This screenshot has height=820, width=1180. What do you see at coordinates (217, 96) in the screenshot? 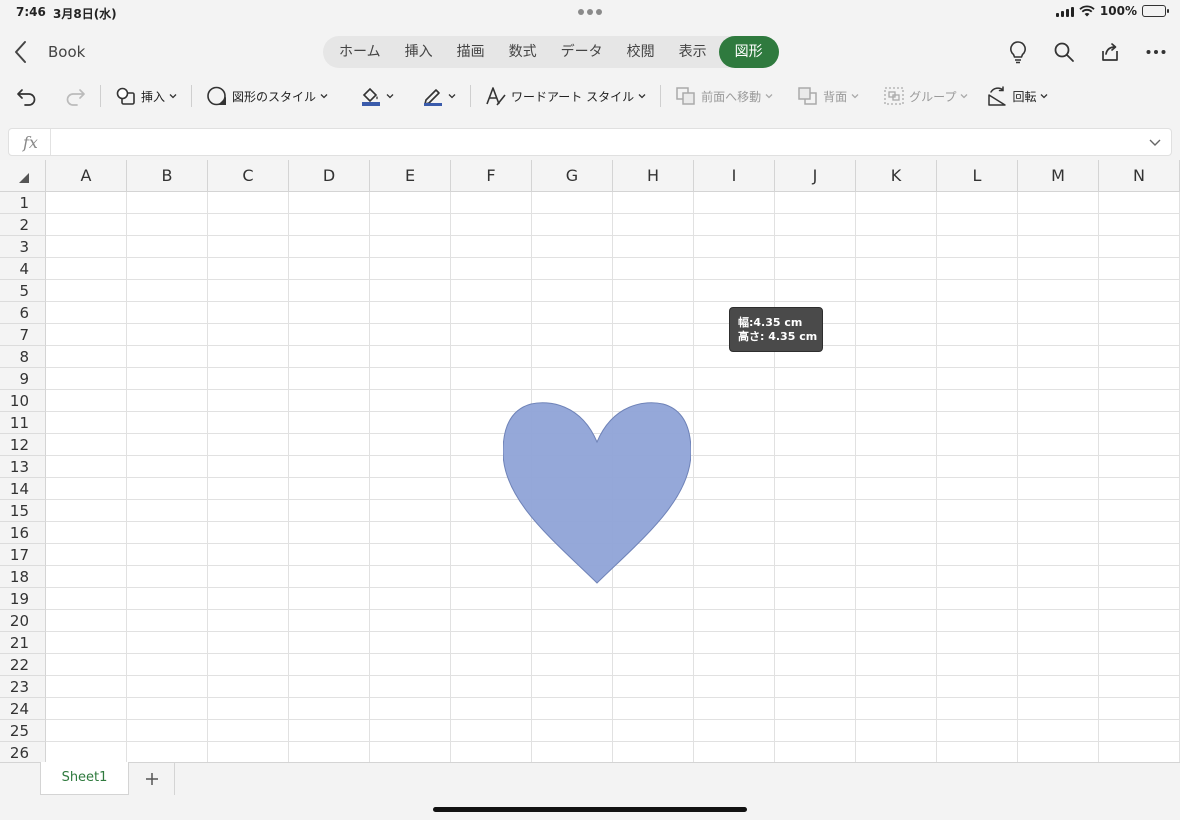
I see `shape-style-icon` at bounding box center [217, 96].